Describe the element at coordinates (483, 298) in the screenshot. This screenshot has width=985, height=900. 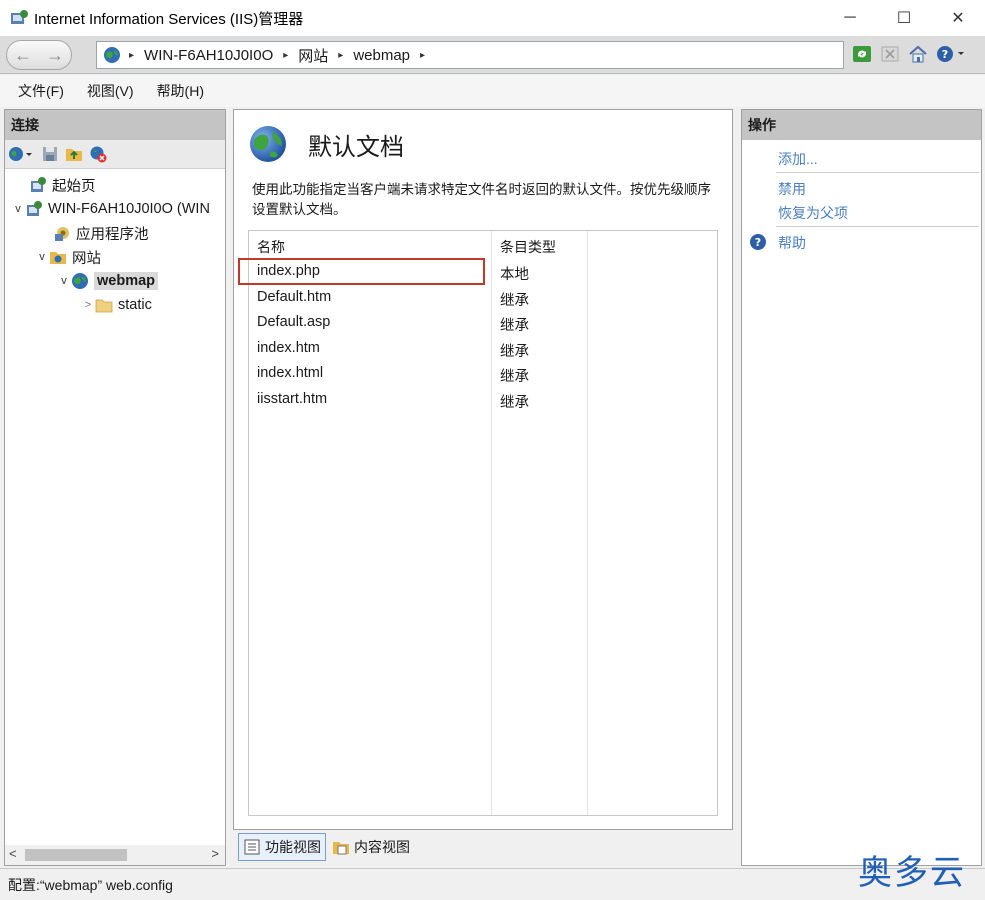
I see `table-row: Default.htm 继承` at that location.